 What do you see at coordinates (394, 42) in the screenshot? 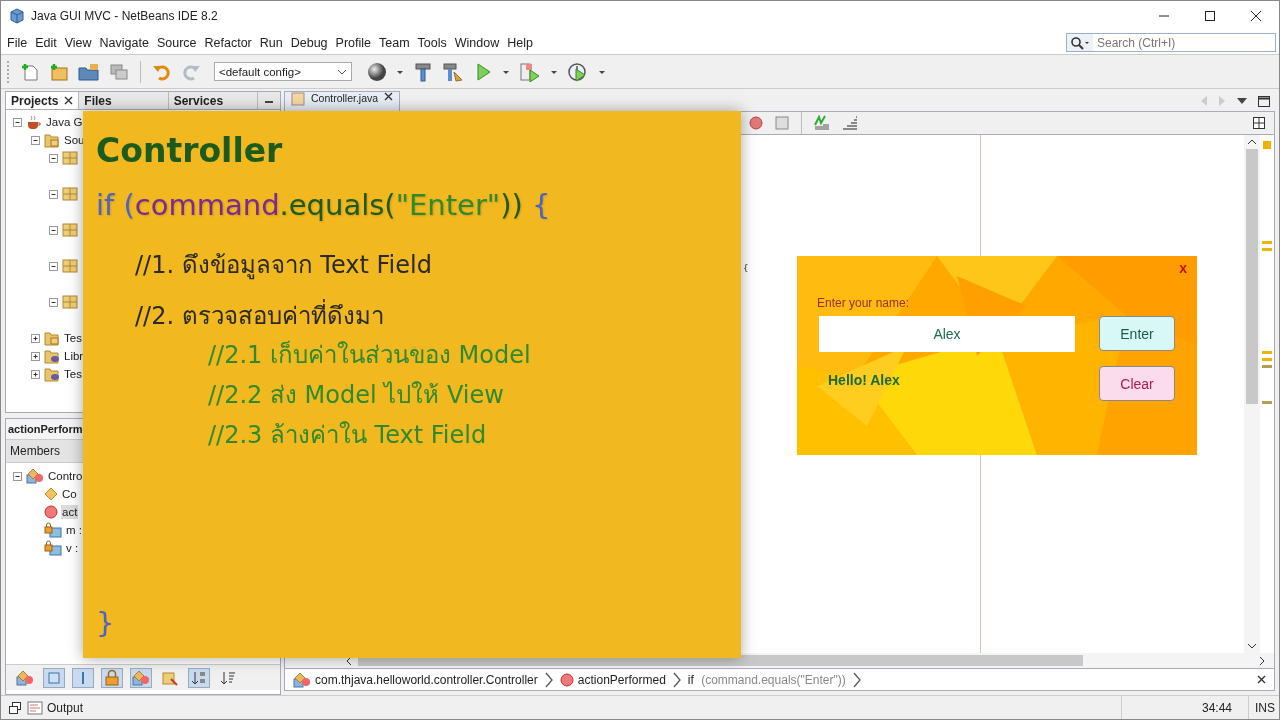
I see `menu-item: Team` at bounding box center [394, 42].